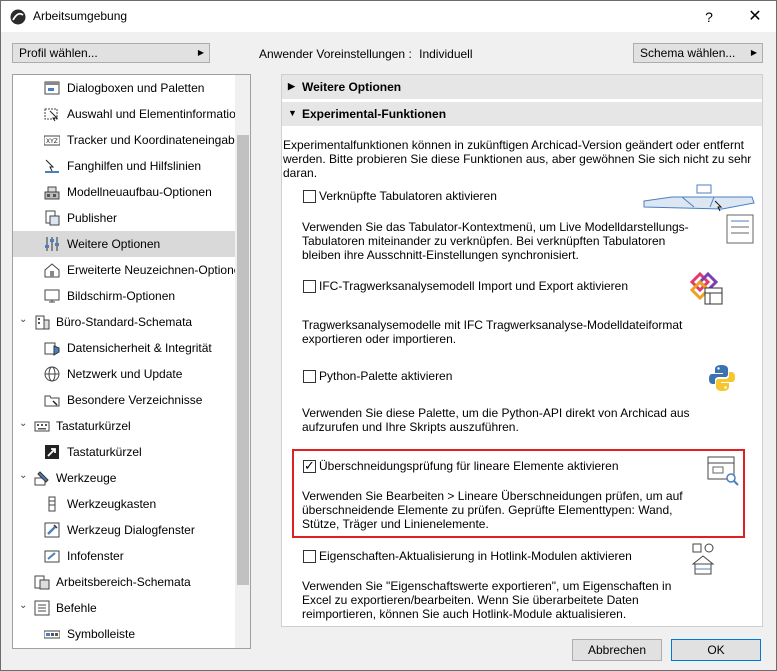 This screenshot has width=777, height=671. What do you see at coordinates (292, 113) in the screenshot?
I see `triangle-down-icon: ▼` at bounding box center [292, 113].